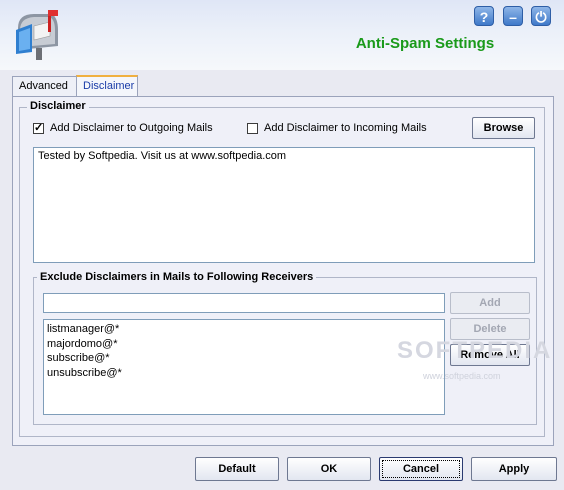 This screenshot has height=490, width=564. I want to click on list-item: majordomo@*, so click(244, 344).